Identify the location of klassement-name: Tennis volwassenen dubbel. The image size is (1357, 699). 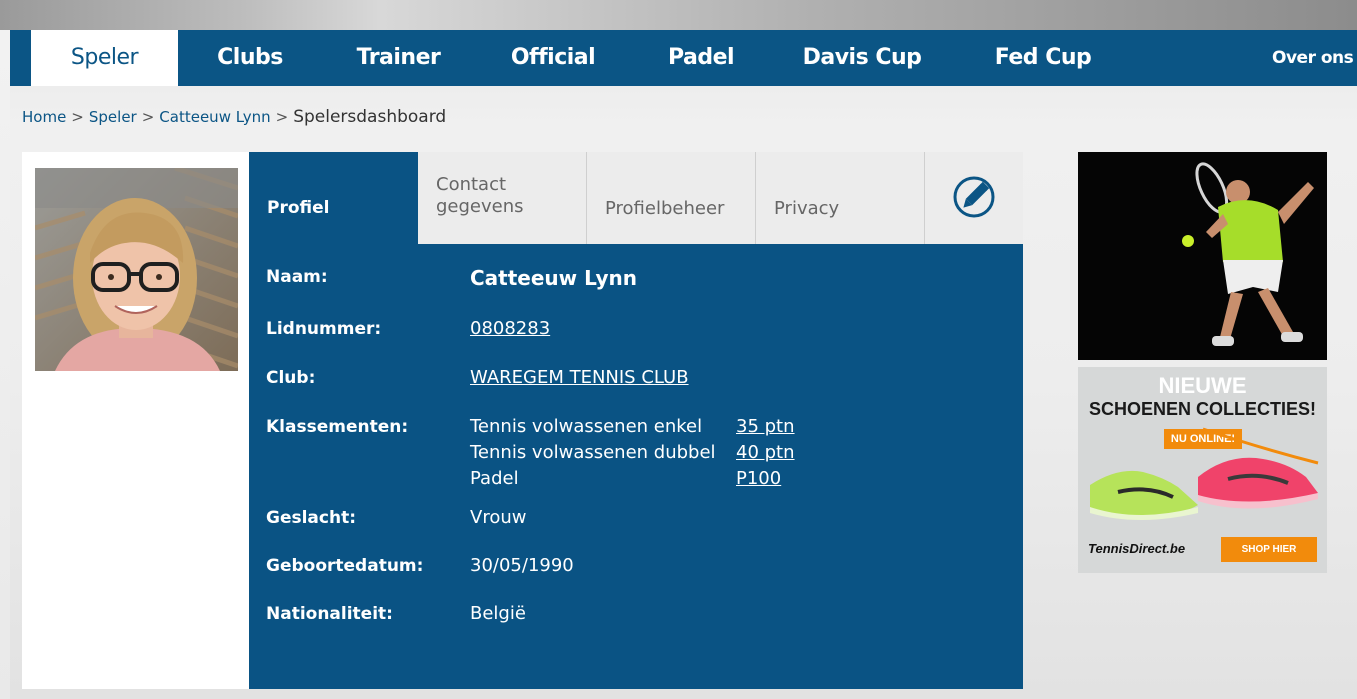
(593, 452).